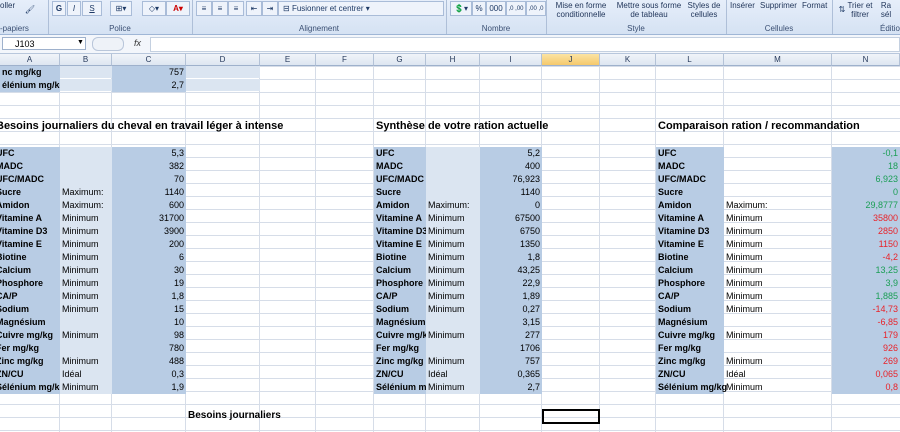  I want to click on section1-row-label: Magnésium, so click(30, 322).